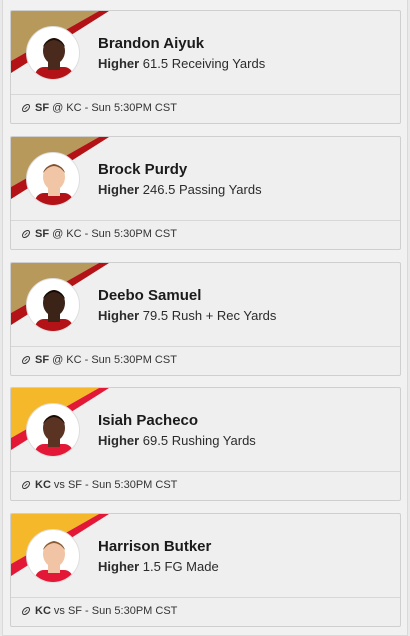 The image size is (410, 636). What do you see at coordinates (143, 169) in the screenshot?
I see `player-name: Brock Purdy` at bounding box center [143, 169].